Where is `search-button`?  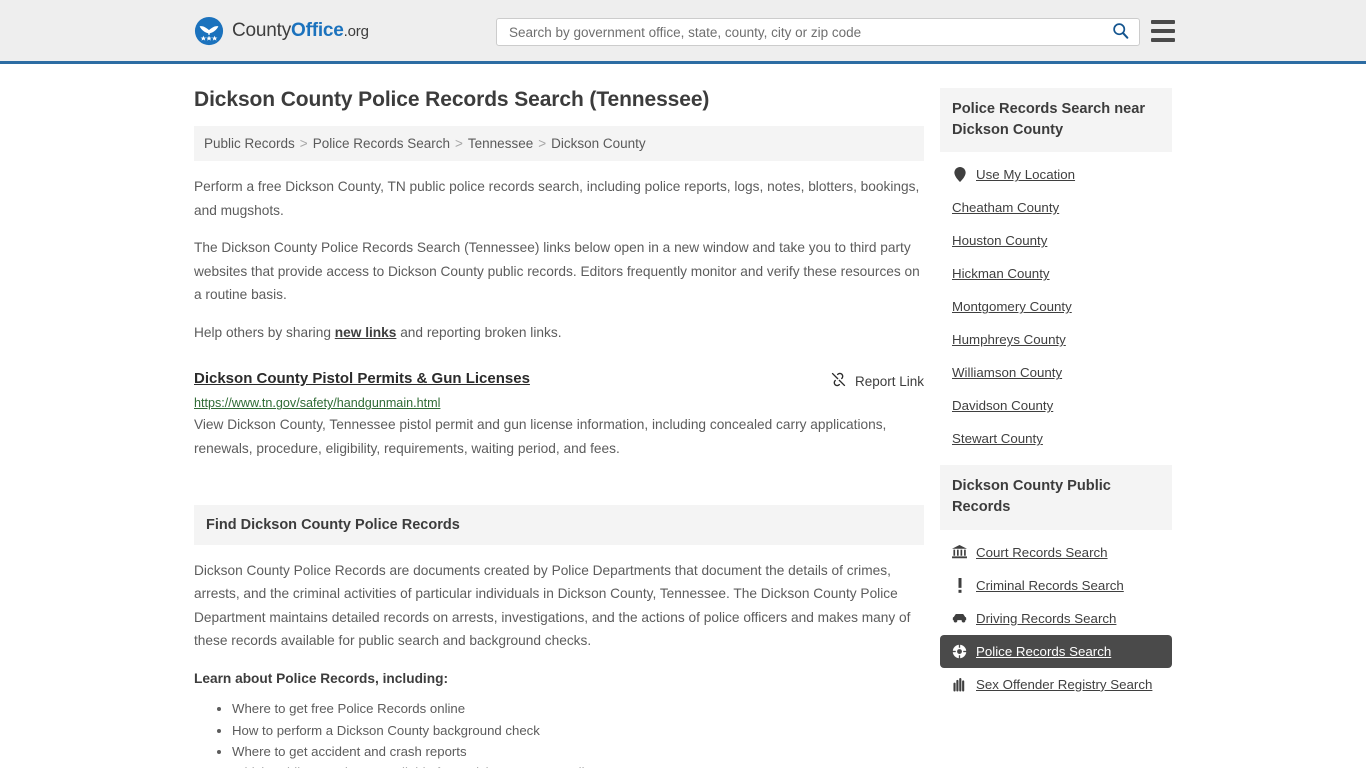
search-button is located at coordinates (1120, 32).